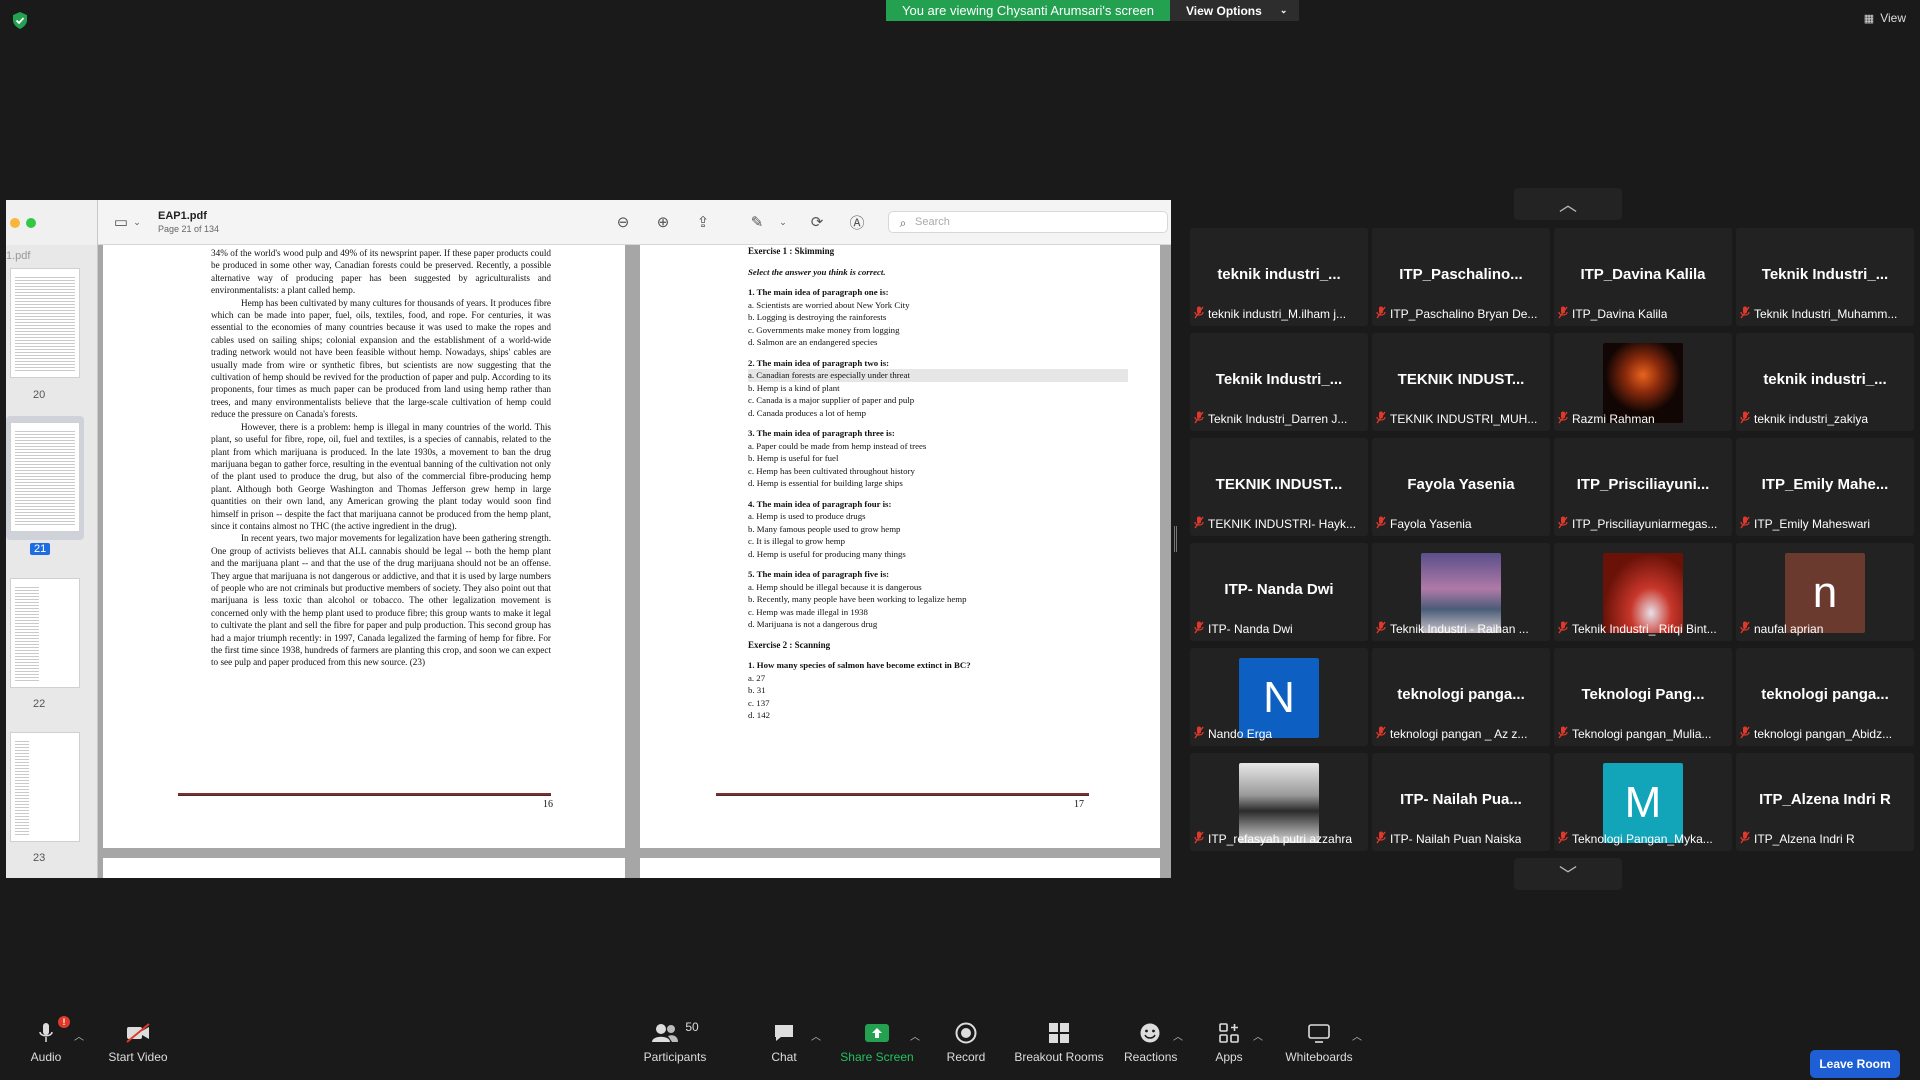 This screenshot has width=1920, height=1080. I want to click on chat-button: Chat, so click(784, 1042).